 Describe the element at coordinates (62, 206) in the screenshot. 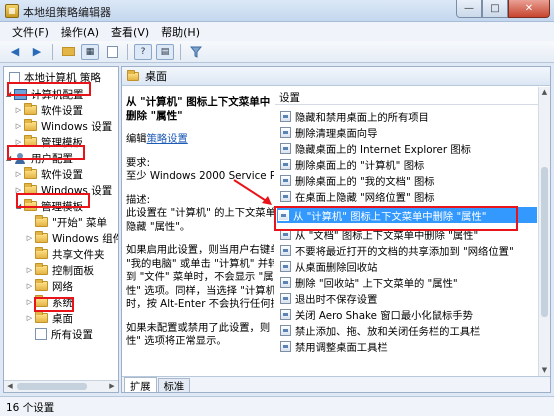

I see `tree-item-label: 管理模板` at that location.